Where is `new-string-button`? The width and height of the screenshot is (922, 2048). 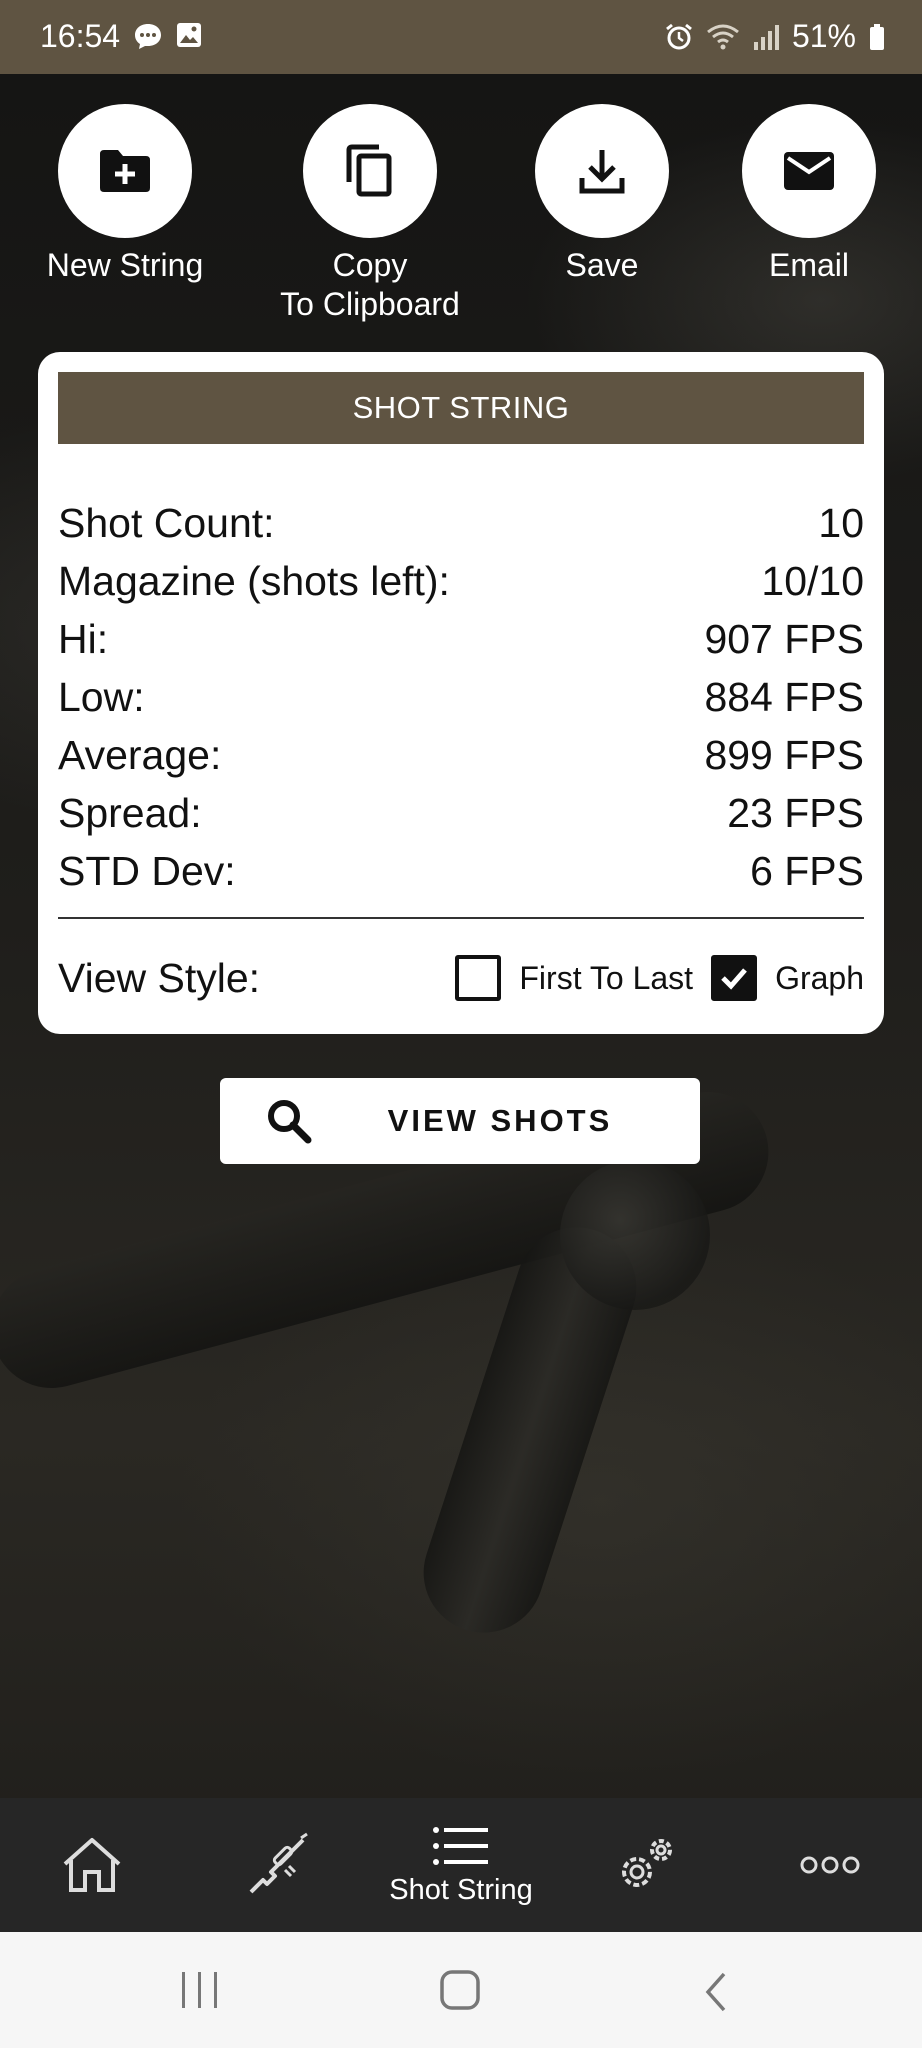
new-string-button is located at coordinates (125, 171).